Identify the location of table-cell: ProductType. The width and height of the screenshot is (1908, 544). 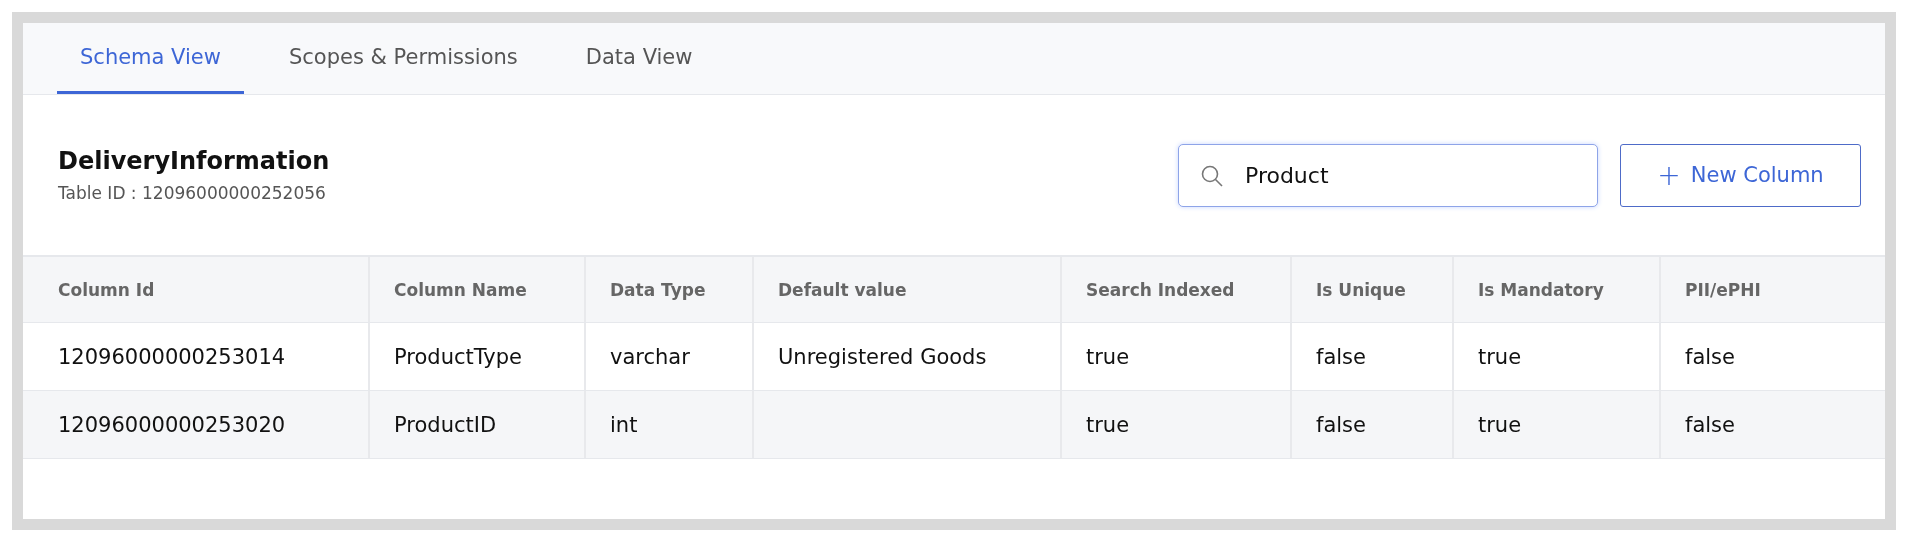
(458, 356).